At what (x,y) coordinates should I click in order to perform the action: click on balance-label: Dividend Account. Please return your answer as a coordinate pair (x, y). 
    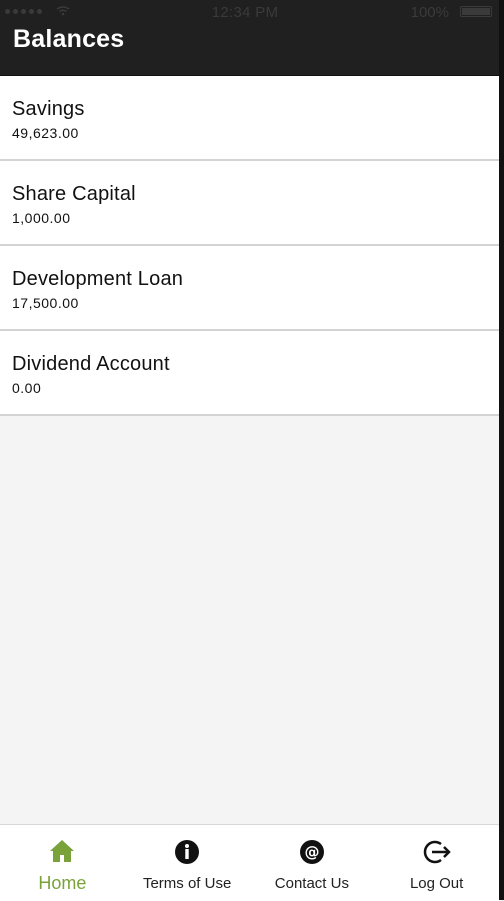
    Looking at the image, I should click on (91, 364).